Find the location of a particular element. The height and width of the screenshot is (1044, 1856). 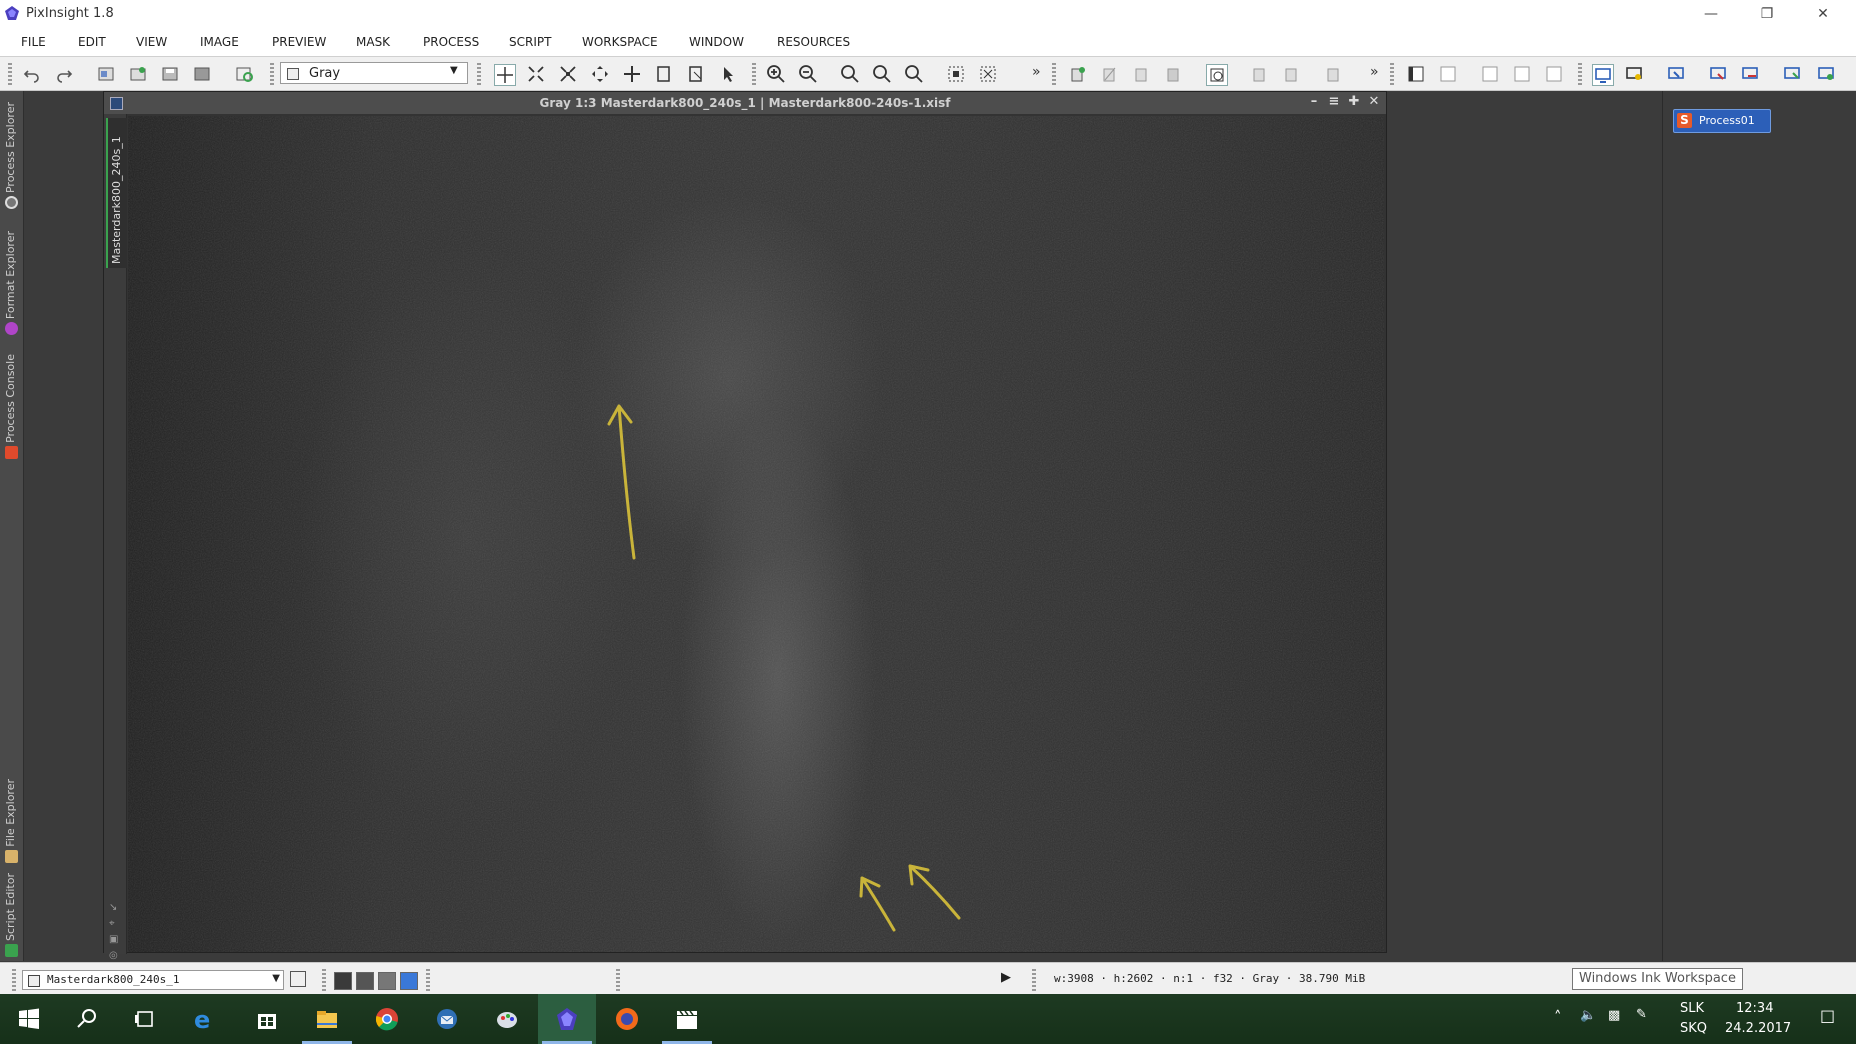

format-explorer-icon is located at coordinates (1554, 74).